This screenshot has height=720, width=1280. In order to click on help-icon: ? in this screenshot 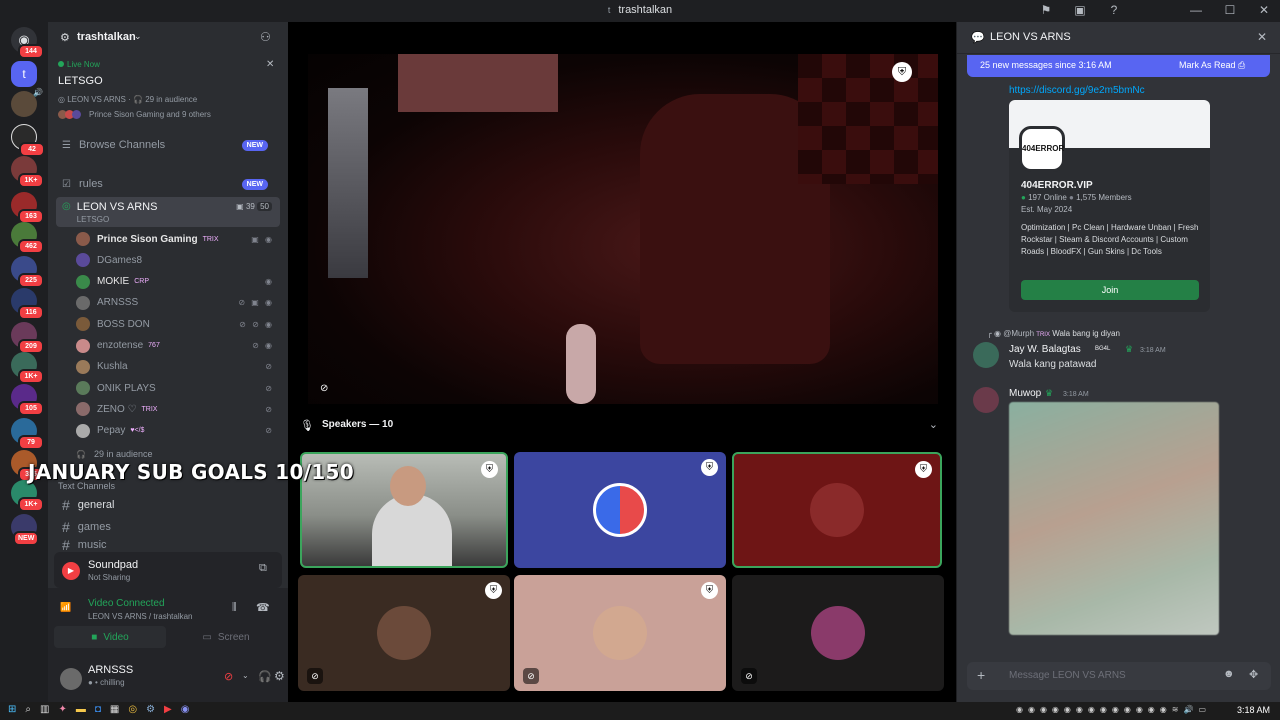, I will do `click(1114, 10)`.